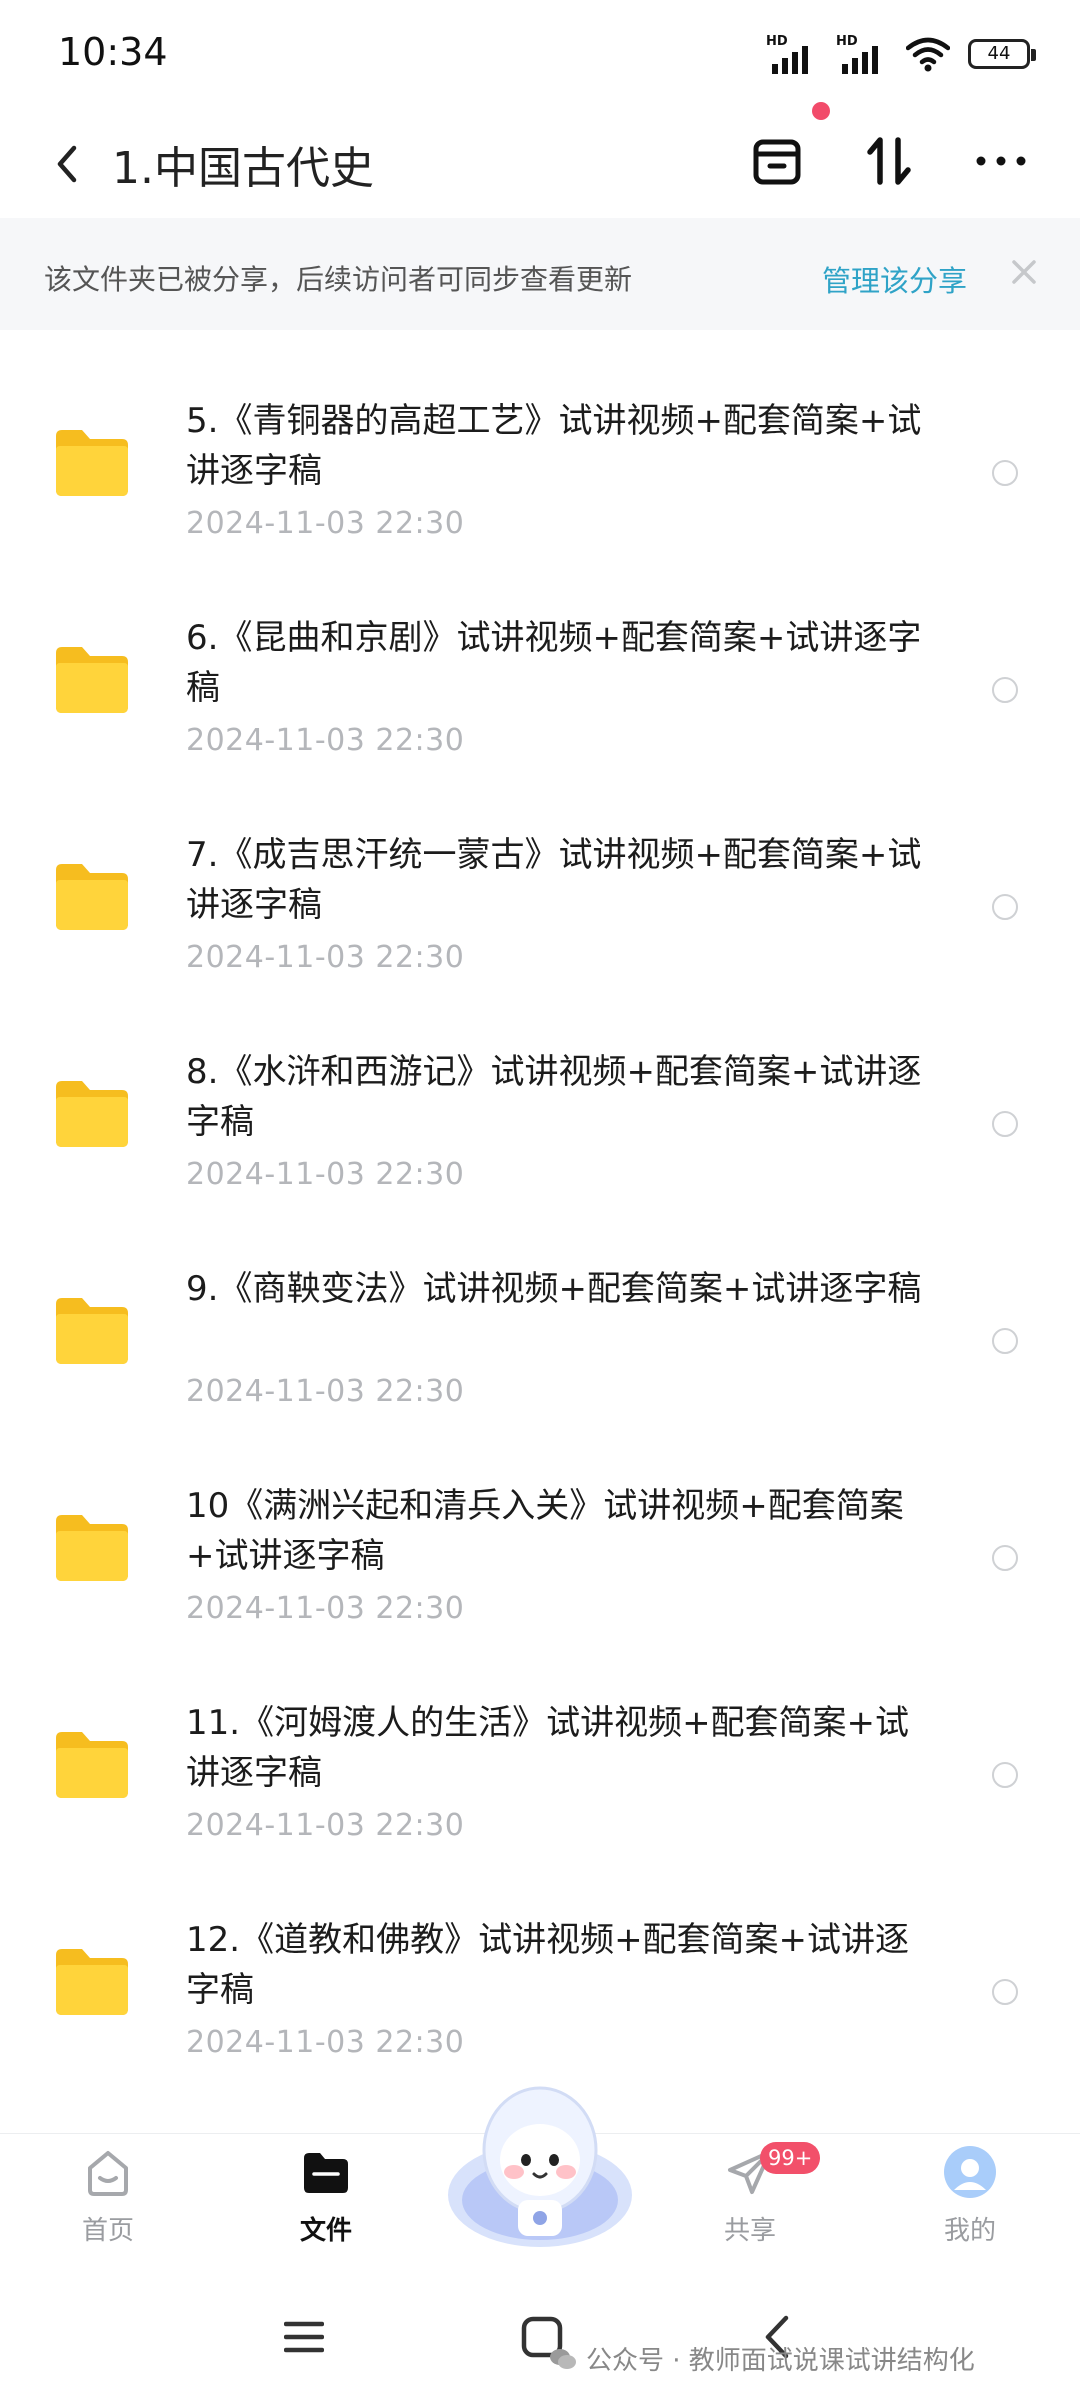 The height and width of the screenshot is (2401, 1080). Describe the element at coordinates (928, 54) in the screenshot. I see `wifi-icon` at that location.